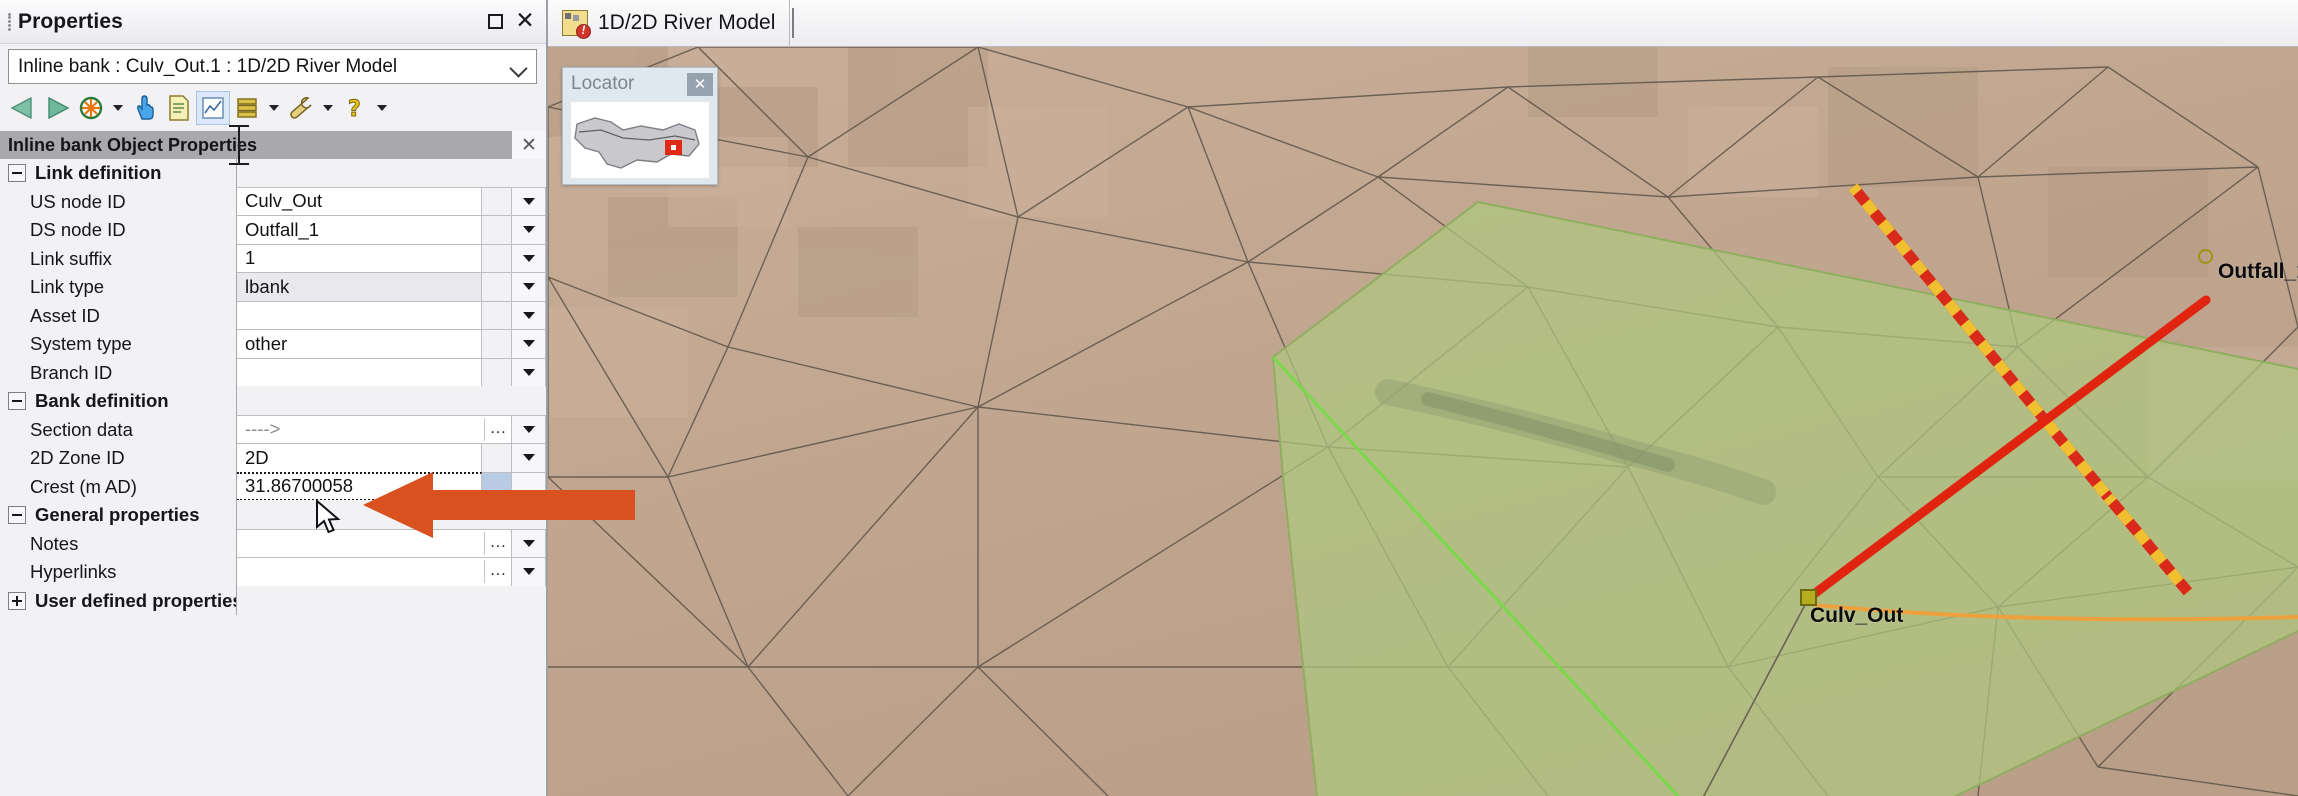  I want to click on object-properties-label: Inline bank Object Properties, so click(133, 144).